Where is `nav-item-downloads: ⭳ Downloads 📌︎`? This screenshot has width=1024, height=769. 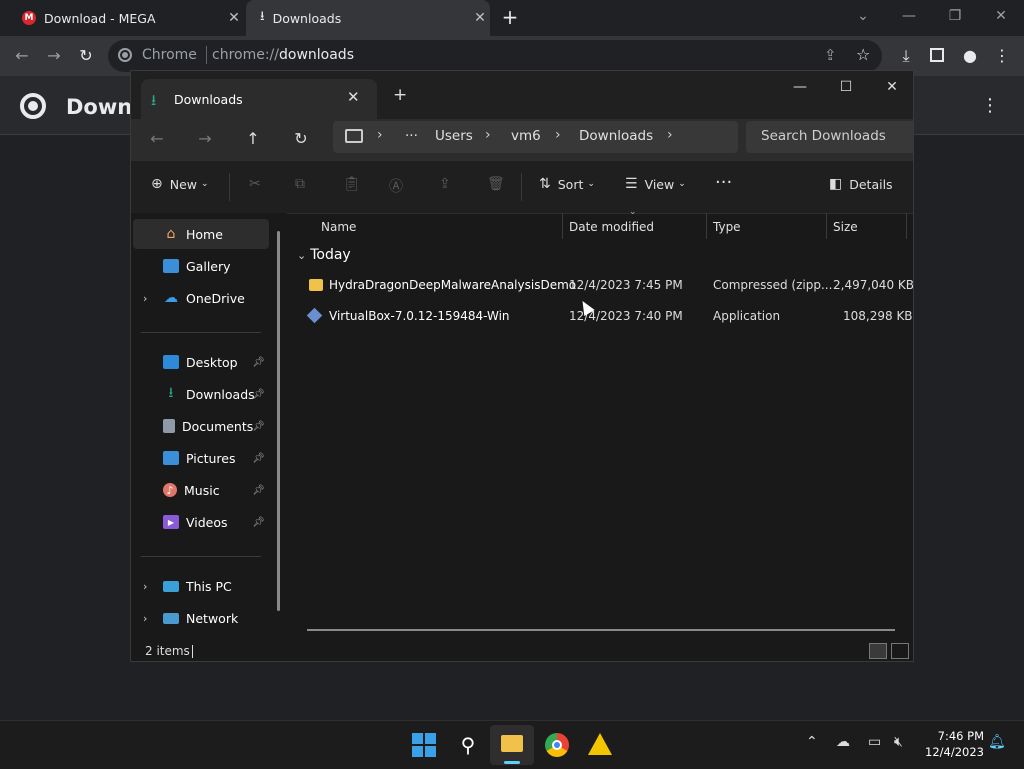
nav-item-downloads: ⭳ Downloads 📌︎ is located at coordinates (201, 394).